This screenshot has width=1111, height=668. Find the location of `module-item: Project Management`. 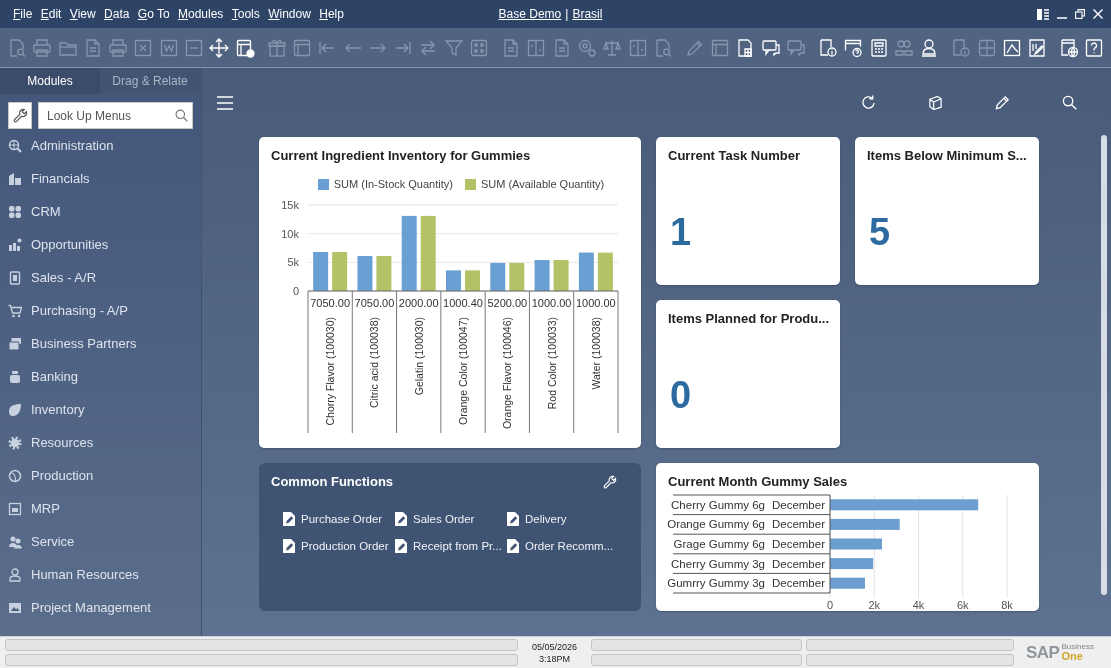

module-item: Project Management is located at coordinates (100, 607).